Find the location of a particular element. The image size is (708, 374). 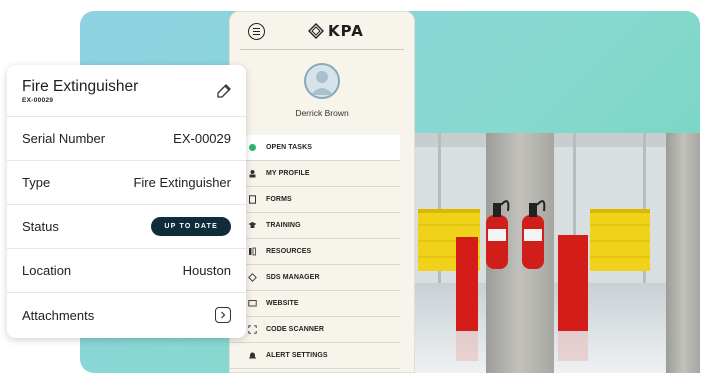

menu-item-label: OPEN TASKS is located at coordinates (289, 147).